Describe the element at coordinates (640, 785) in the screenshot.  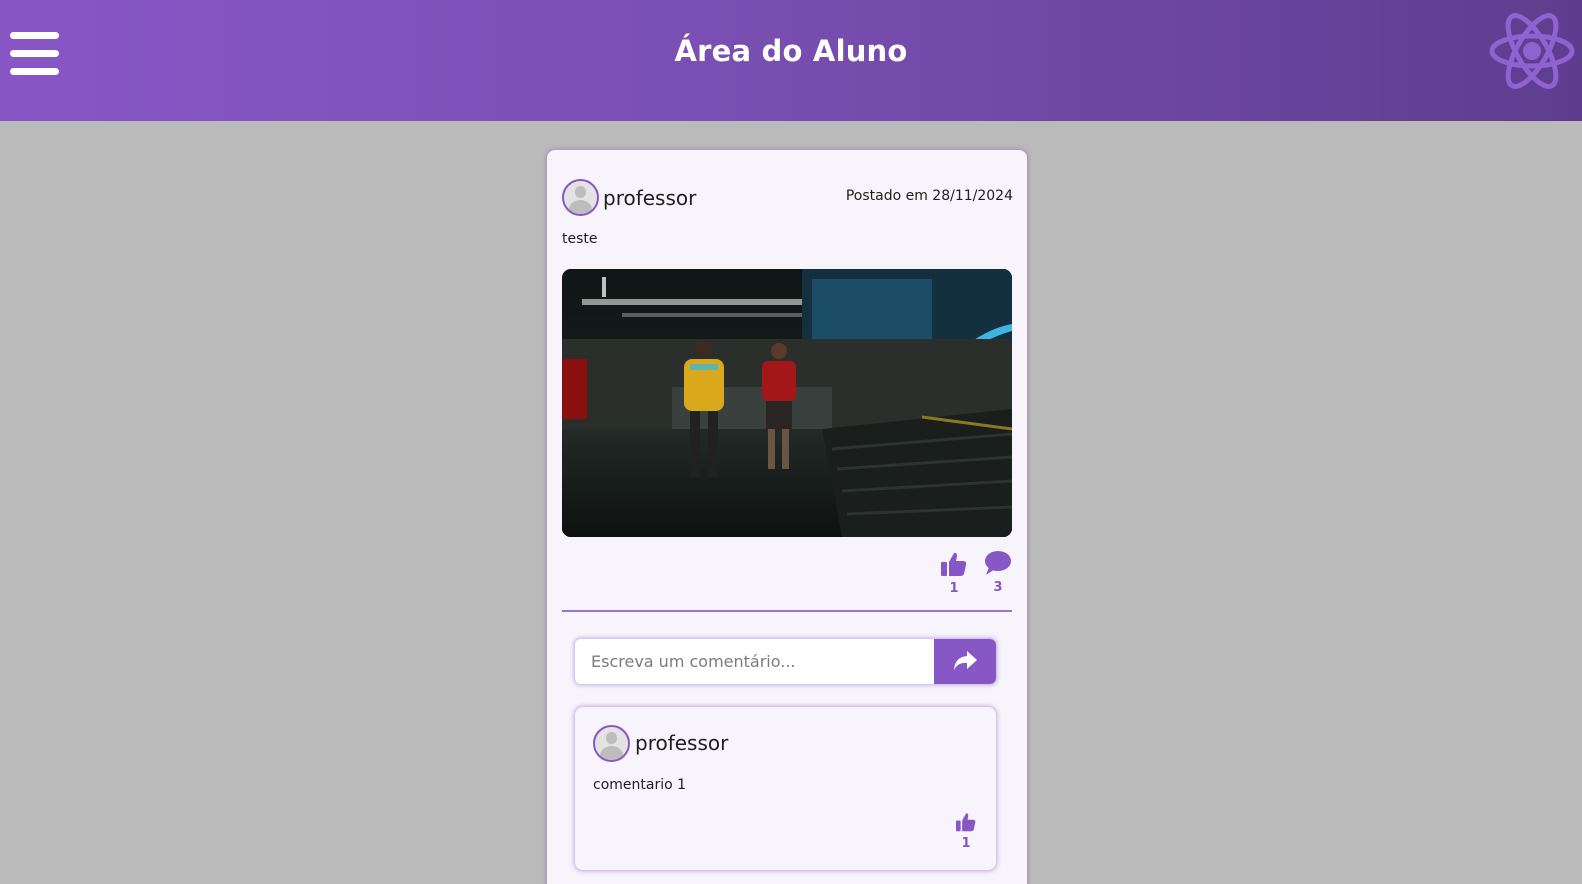
I see `comment-text: comentario 1` at that location.